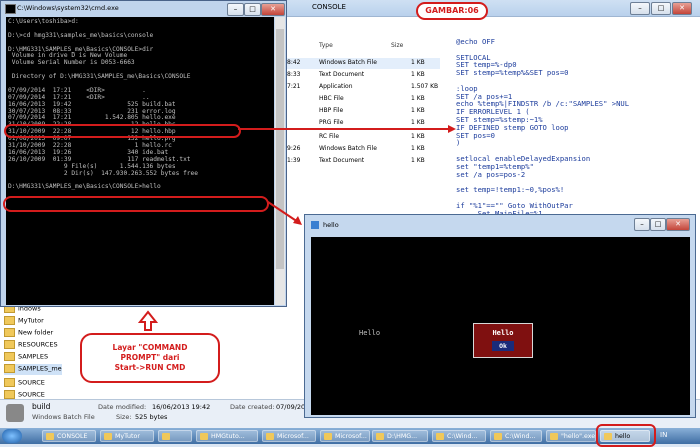 The image size is (700, 447). I want to click on arrow-up-annotation, so click(148, 320).